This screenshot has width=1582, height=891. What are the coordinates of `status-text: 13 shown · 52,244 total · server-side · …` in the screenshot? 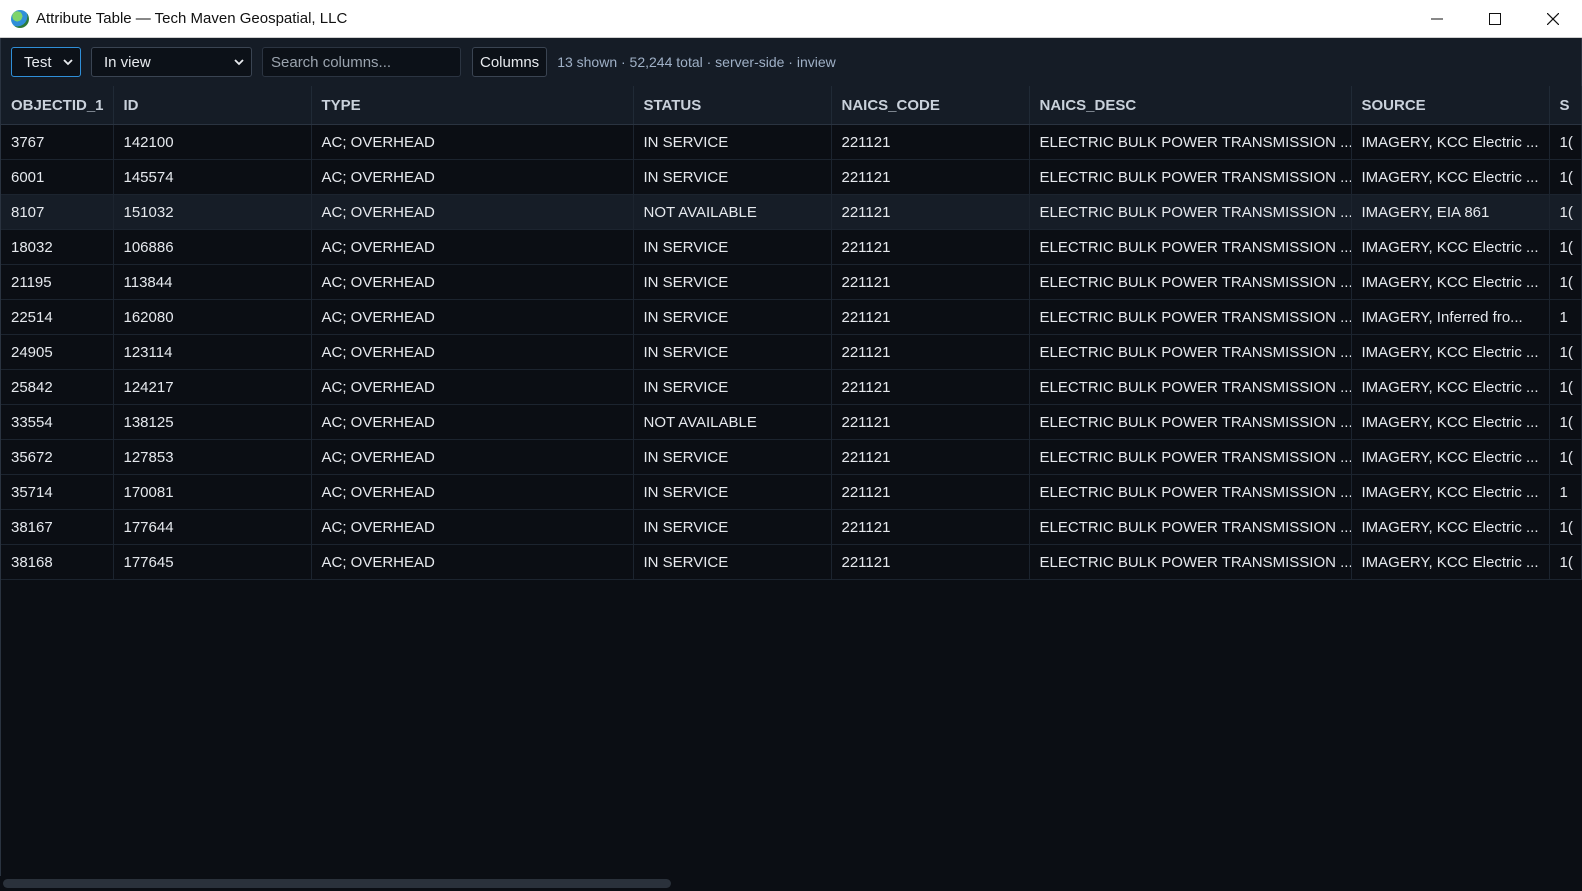 It's located at (696, 62).